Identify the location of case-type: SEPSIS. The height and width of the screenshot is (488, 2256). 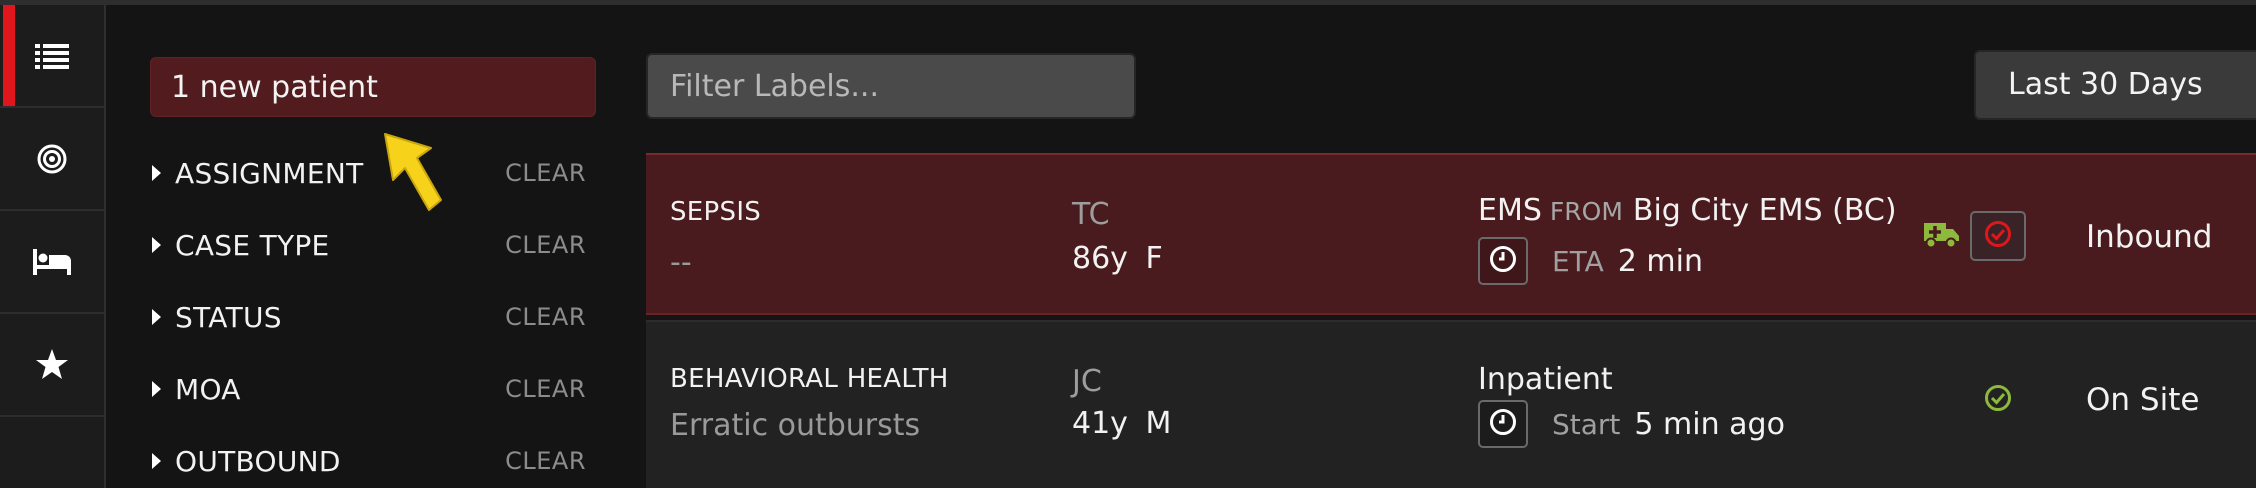
(716, 212).